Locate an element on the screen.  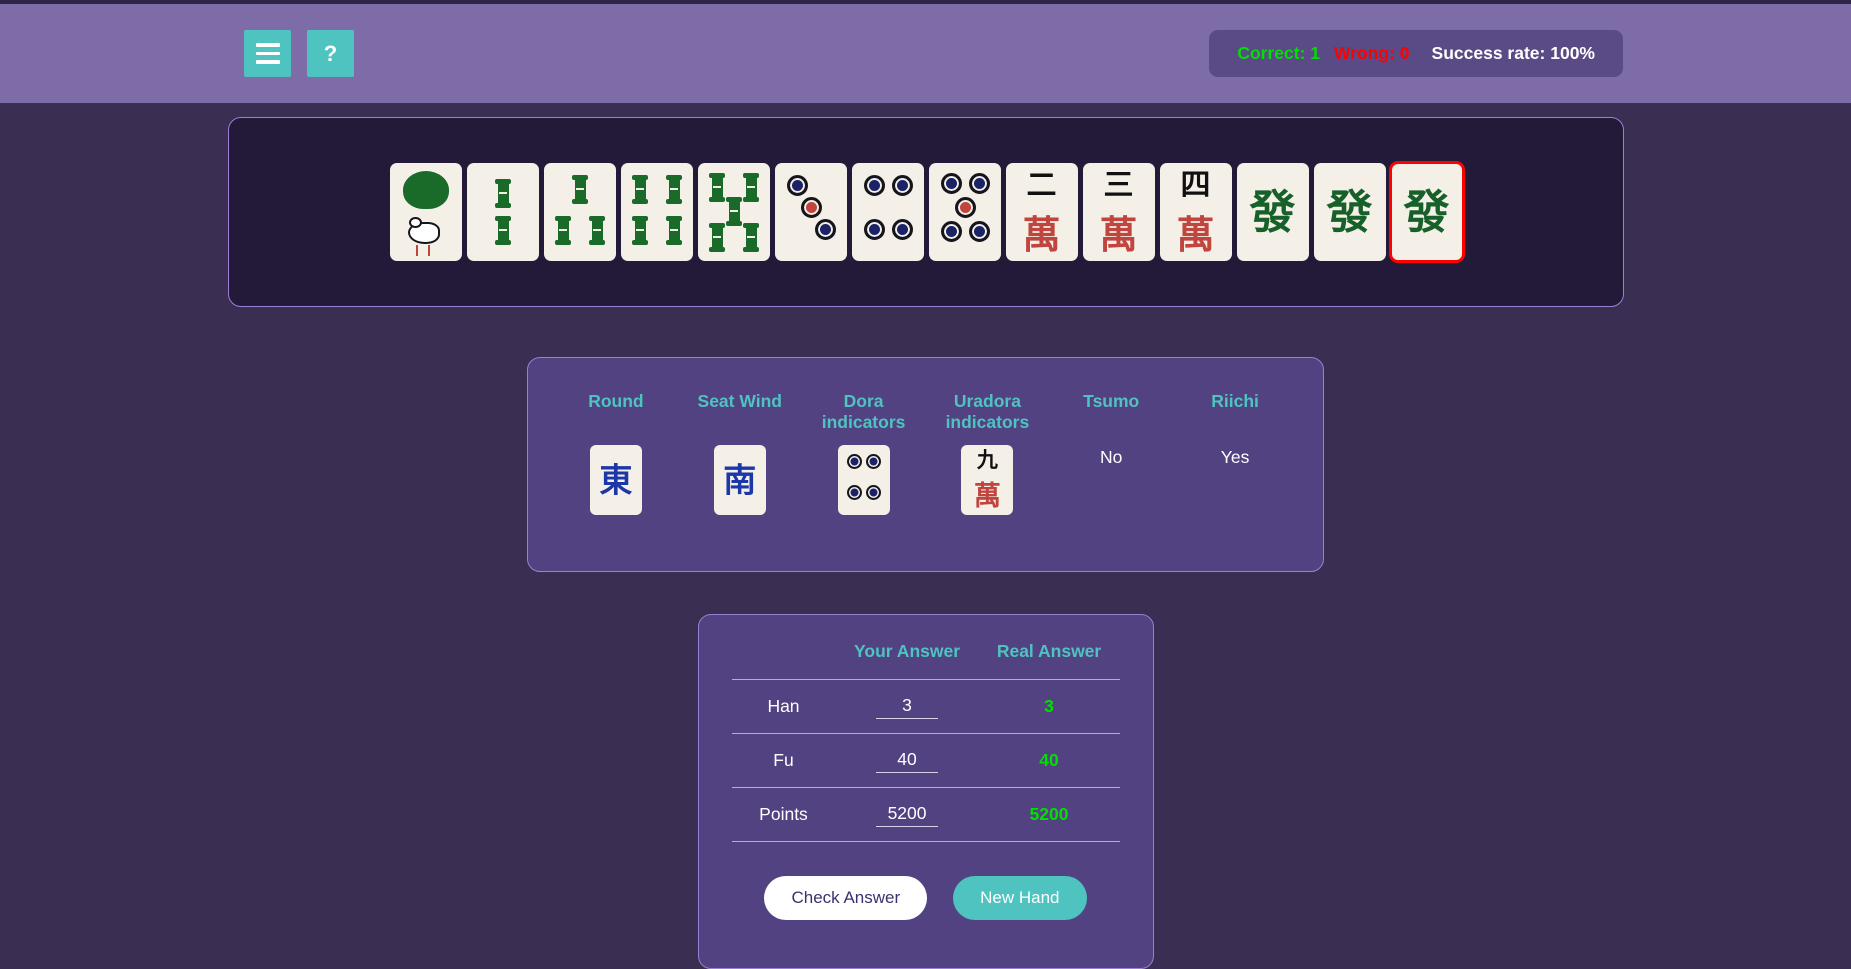
info-column: Dora indicators is located at coordinates (864, 481).